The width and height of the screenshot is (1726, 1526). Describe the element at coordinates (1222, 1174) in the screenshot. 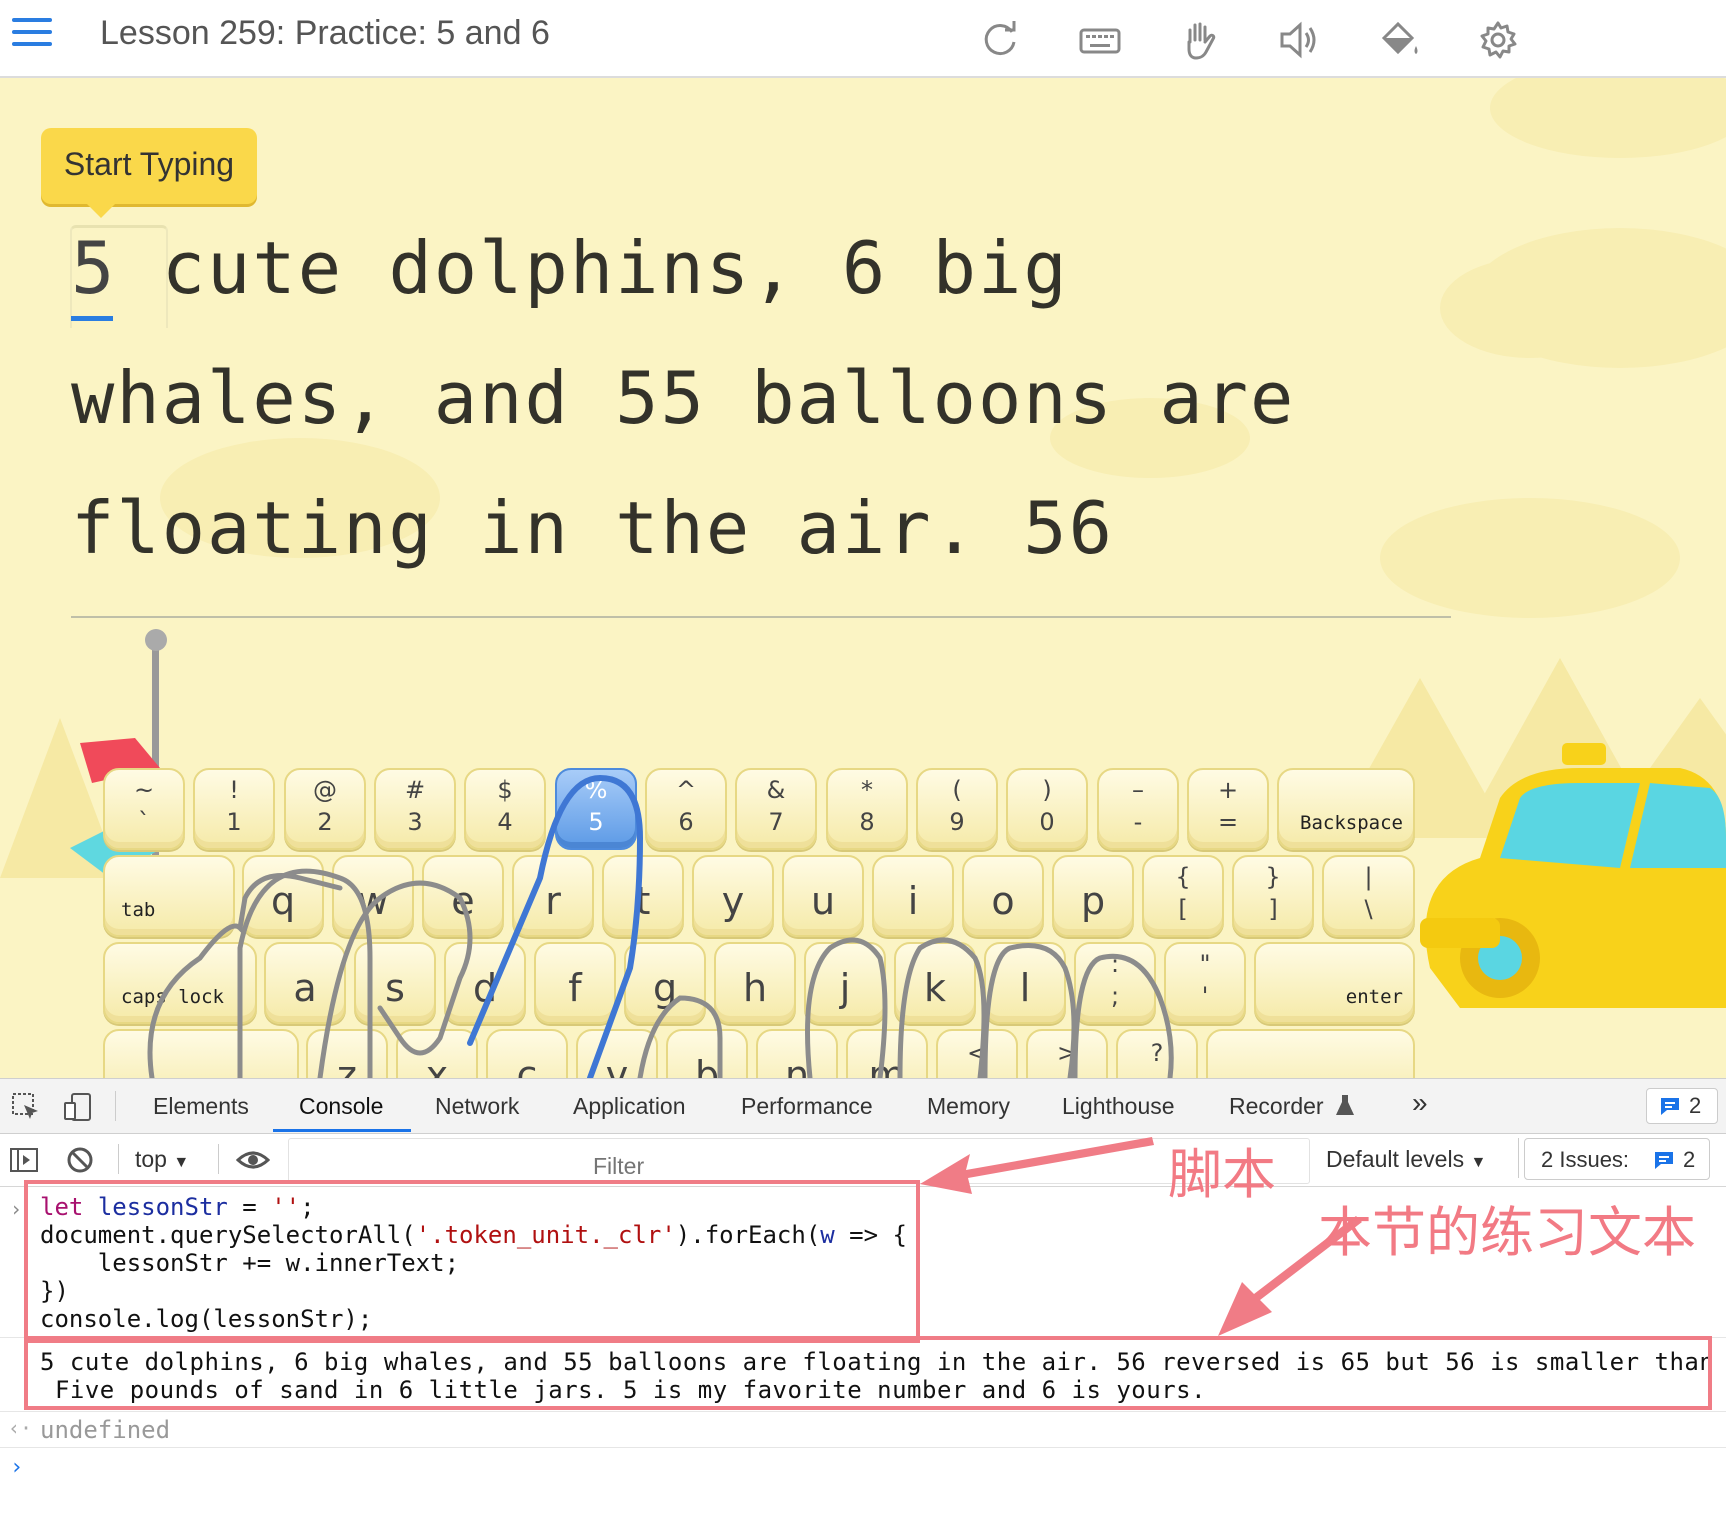

I see `script-annotation-label: 脚本` at that location.